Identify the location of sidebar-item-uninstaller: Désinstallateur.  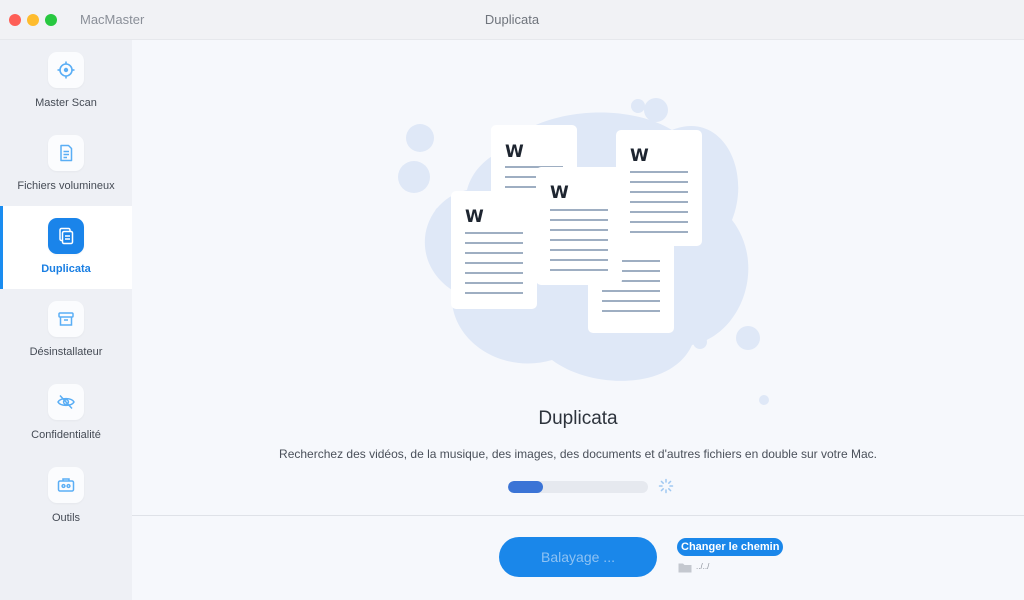
(66, 330).